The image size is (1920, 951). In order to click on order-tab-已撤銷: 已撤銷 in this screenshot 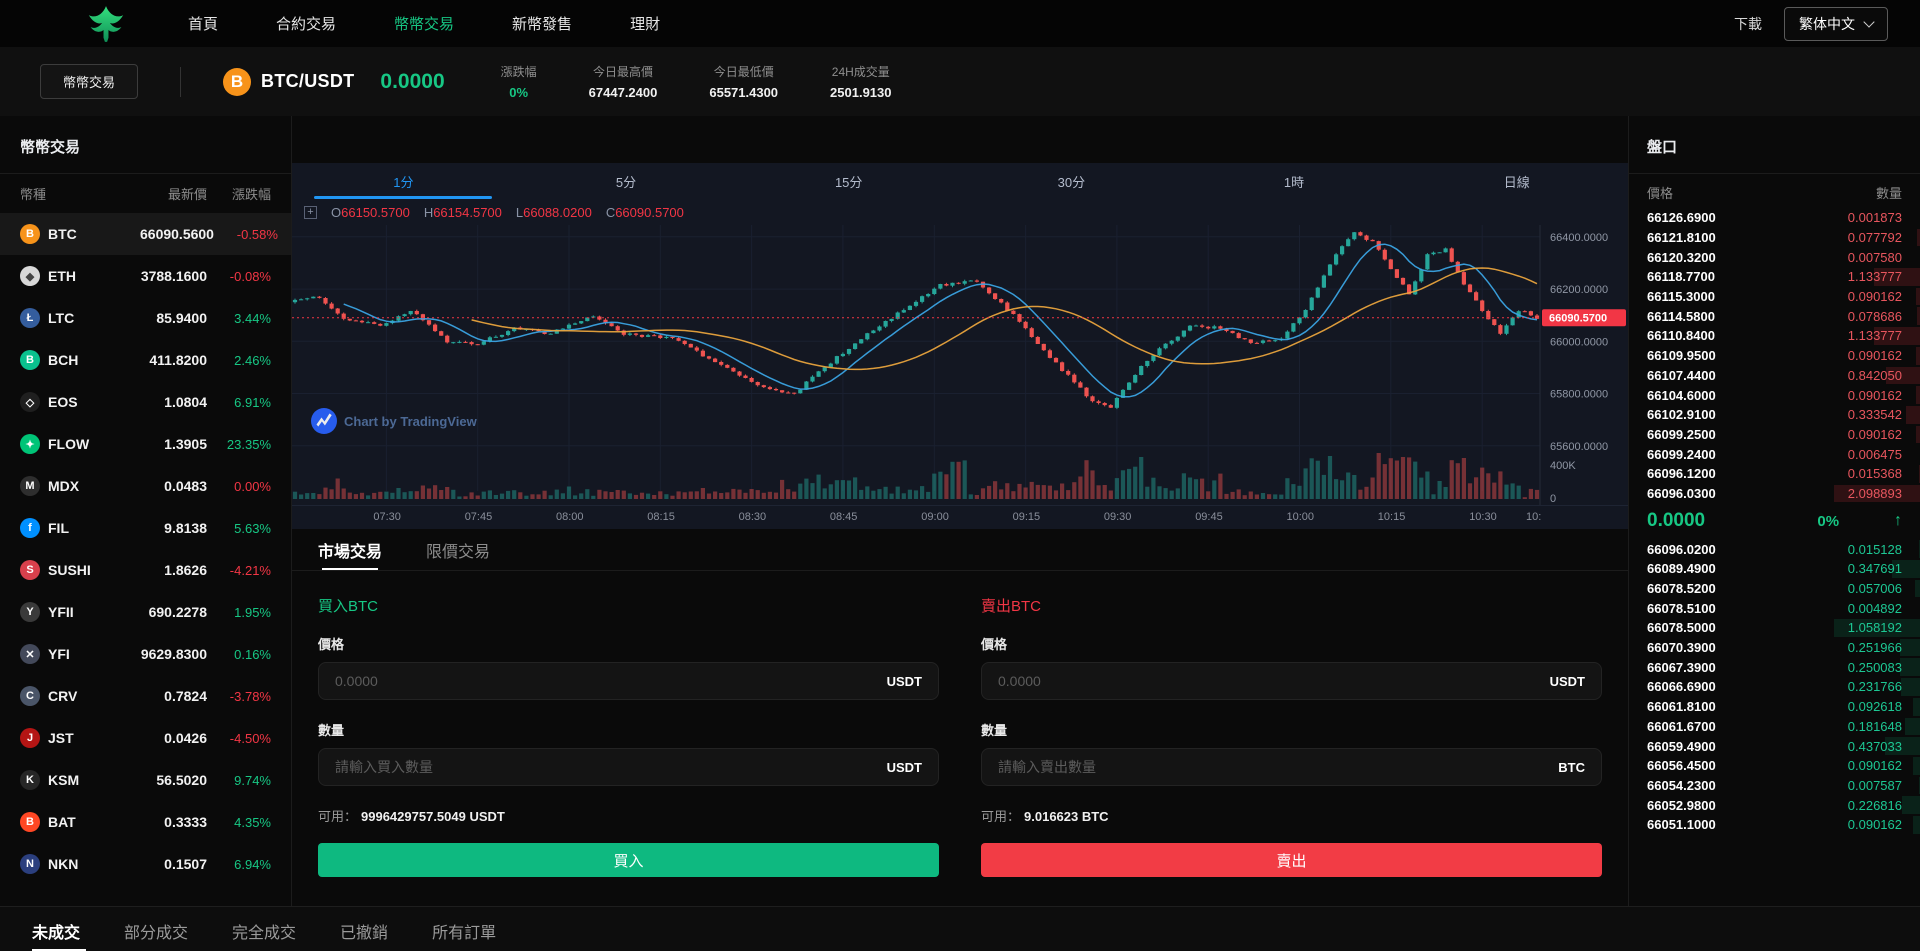, I will do `click(364, 935)`.